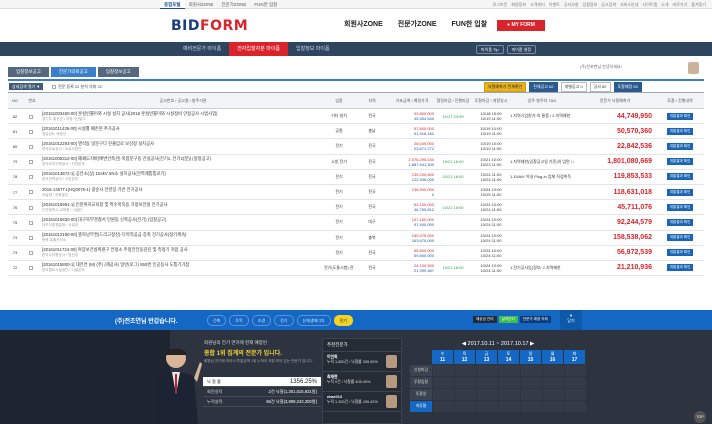 The image size is (712, 424). I want to click on col-header: 업주·발주처 TAG, so click(542, 100).